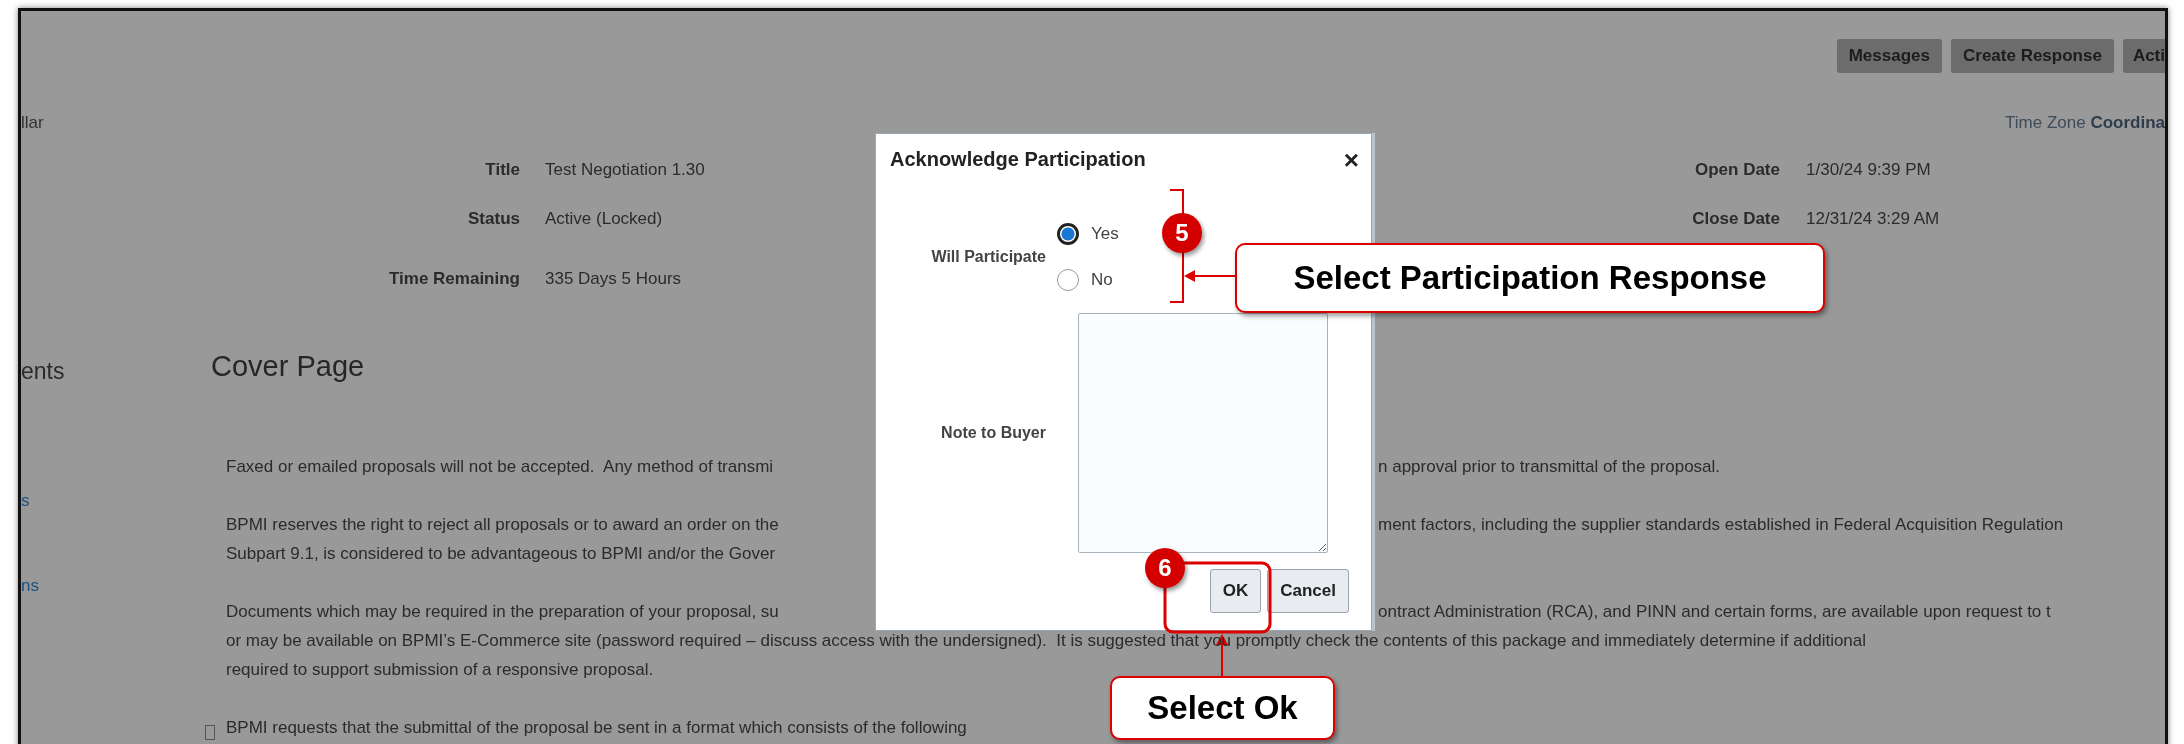 The width and height of the screenshot is (2184, 744). I want to click on field-label: Close Date, so click(1736, 218).